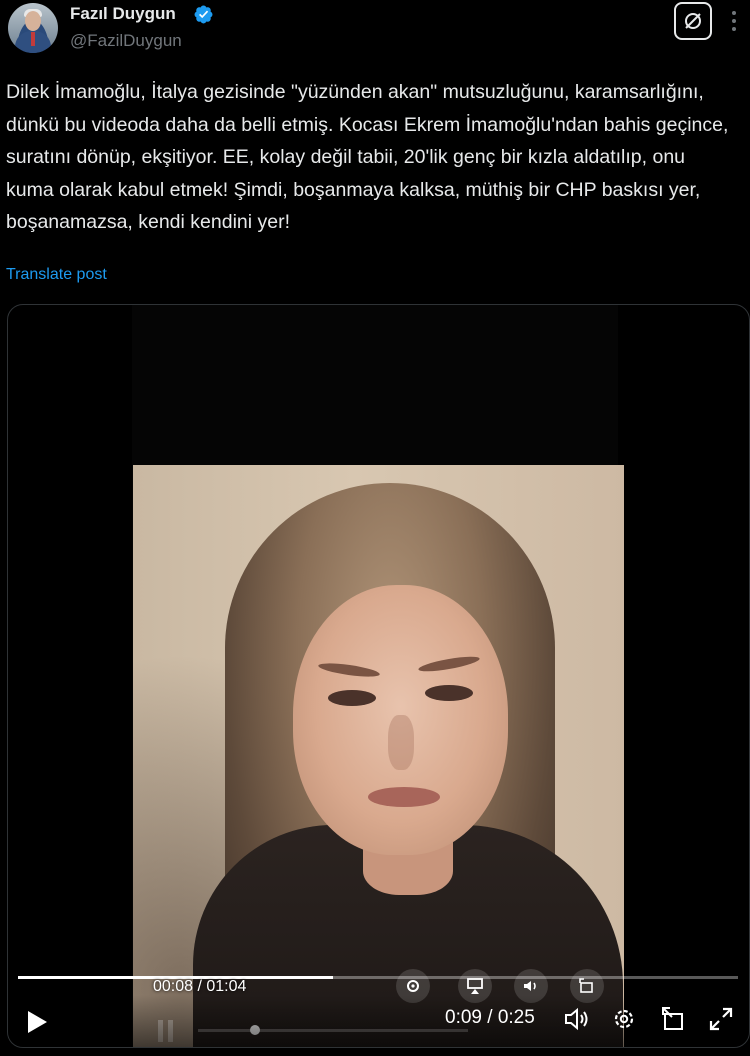 This screenshot has width=750, height=1056. I want to click on volume-button, so click(576, 1019).